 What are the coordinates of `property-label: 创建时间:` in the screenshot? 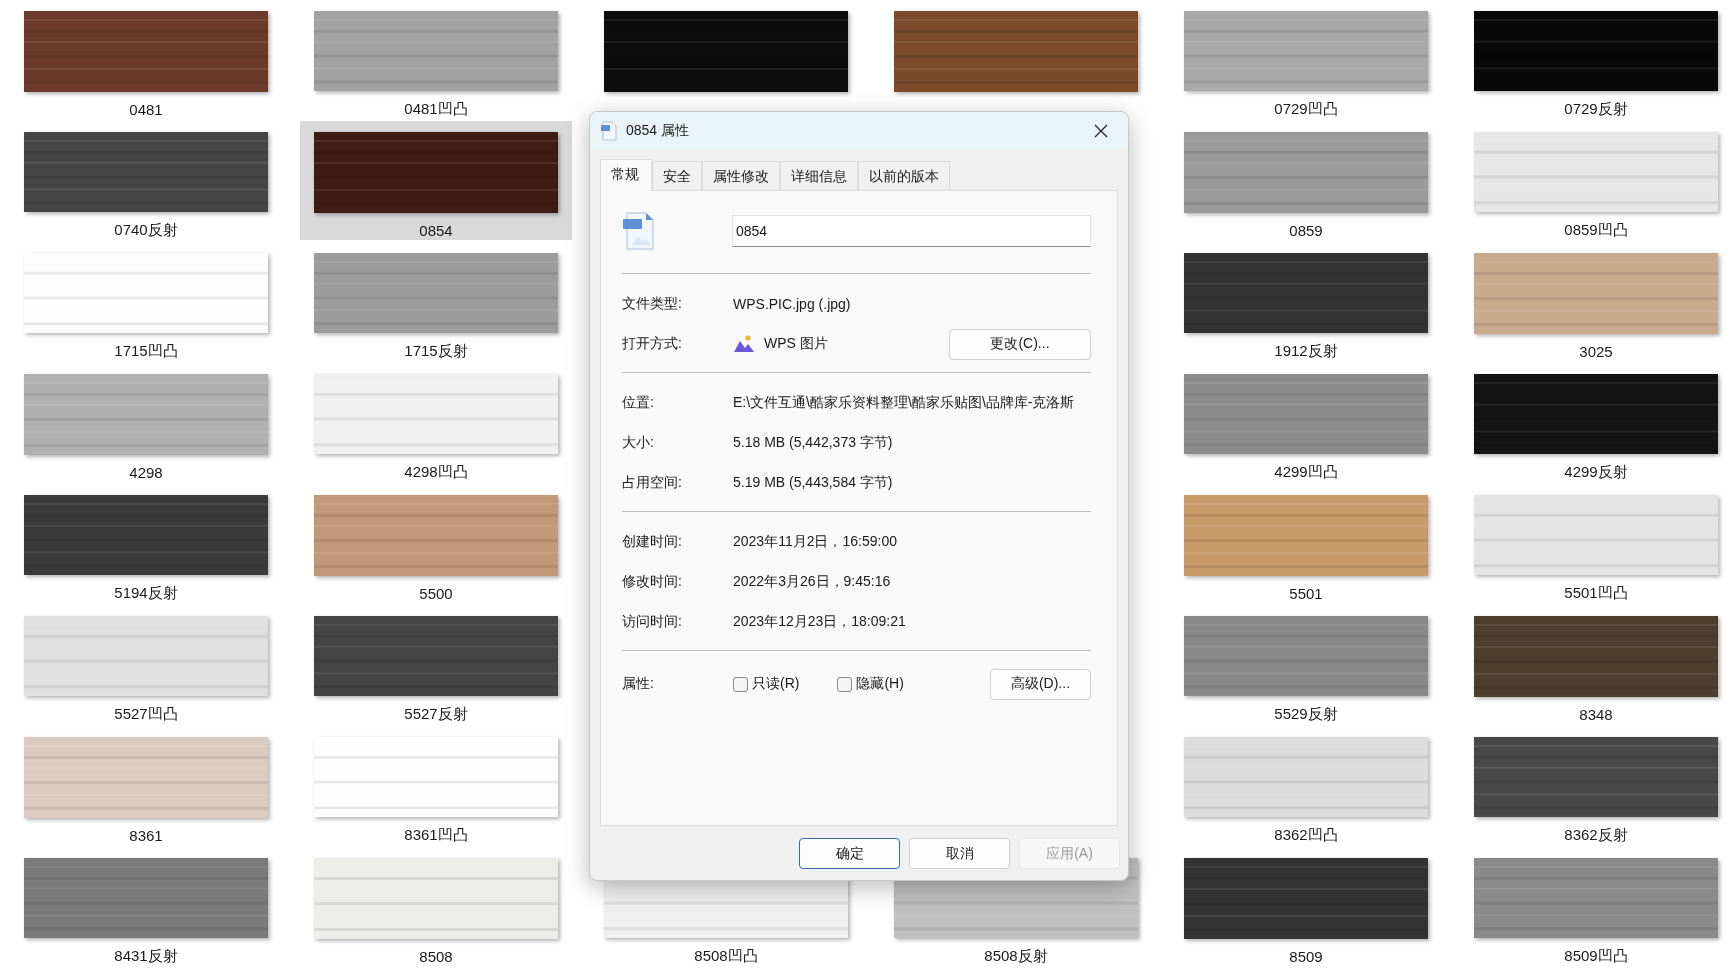 It's located at (652, 542).